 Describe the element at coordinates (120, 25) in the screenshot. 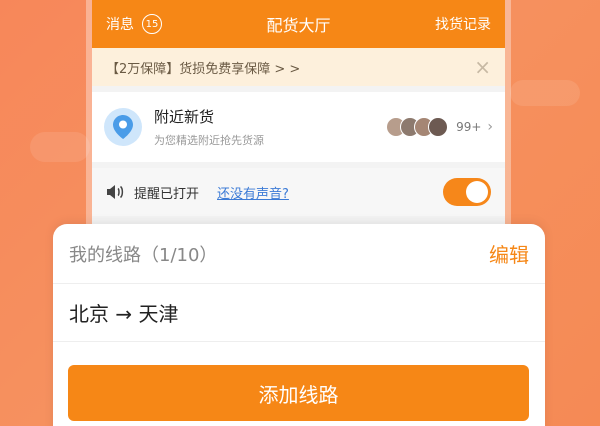

I see `messages-label: 消息` at that location.